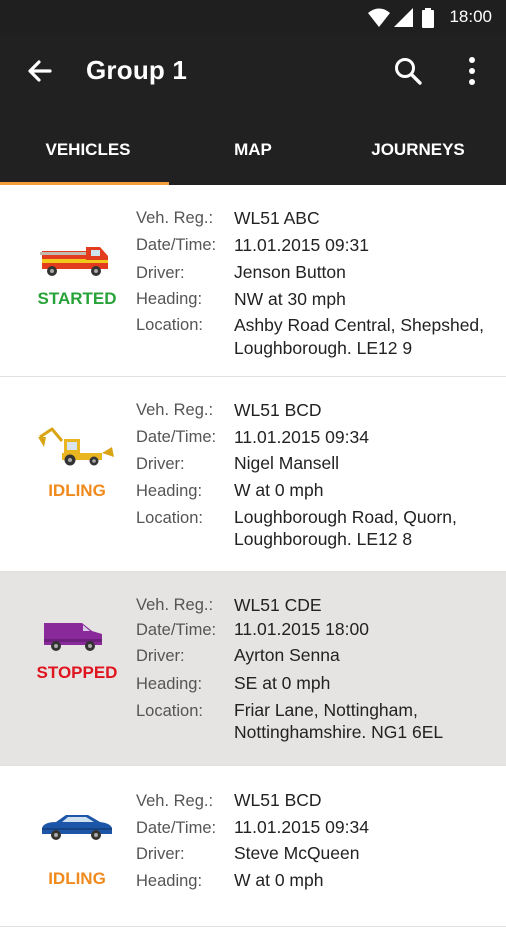 This screenshot has width=506, height=927. Describe the element at coordinates (287, 655) in the screenshot. I see `driver-value: Ayrton Senna` at that location.